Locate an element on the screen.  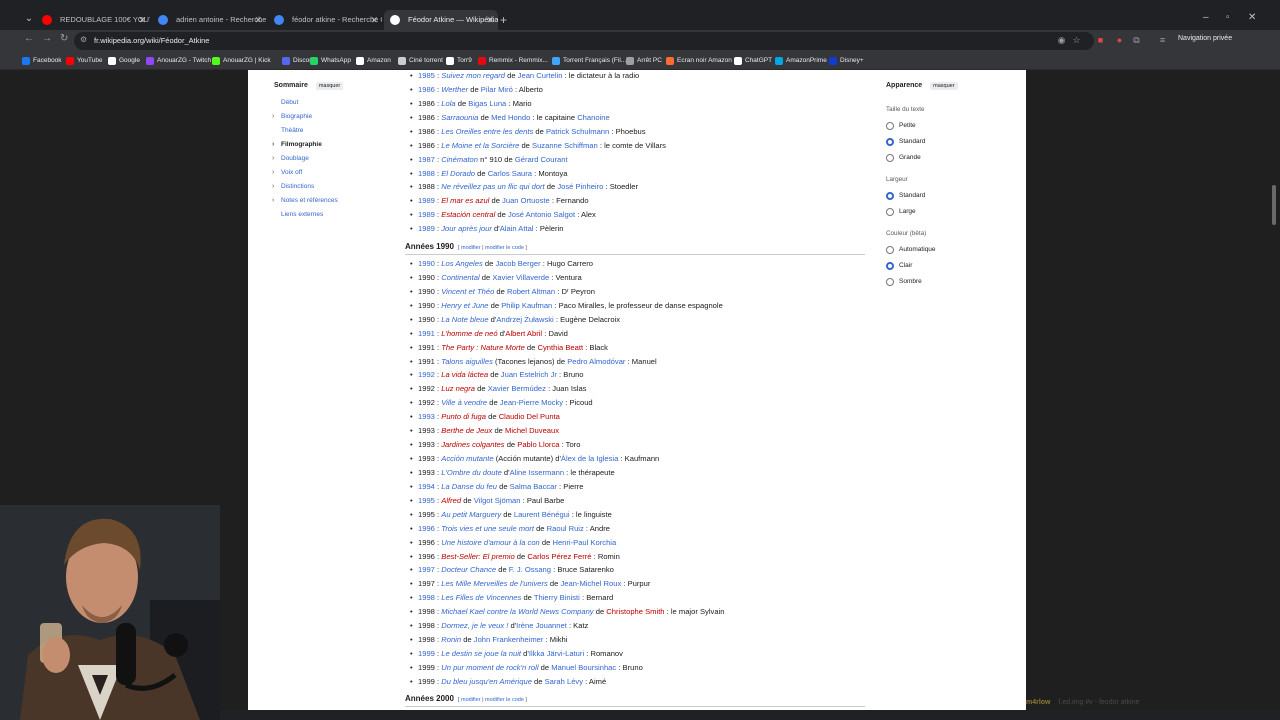
film-title-link: Vincent et Théo is located at coordinates (467, 291).